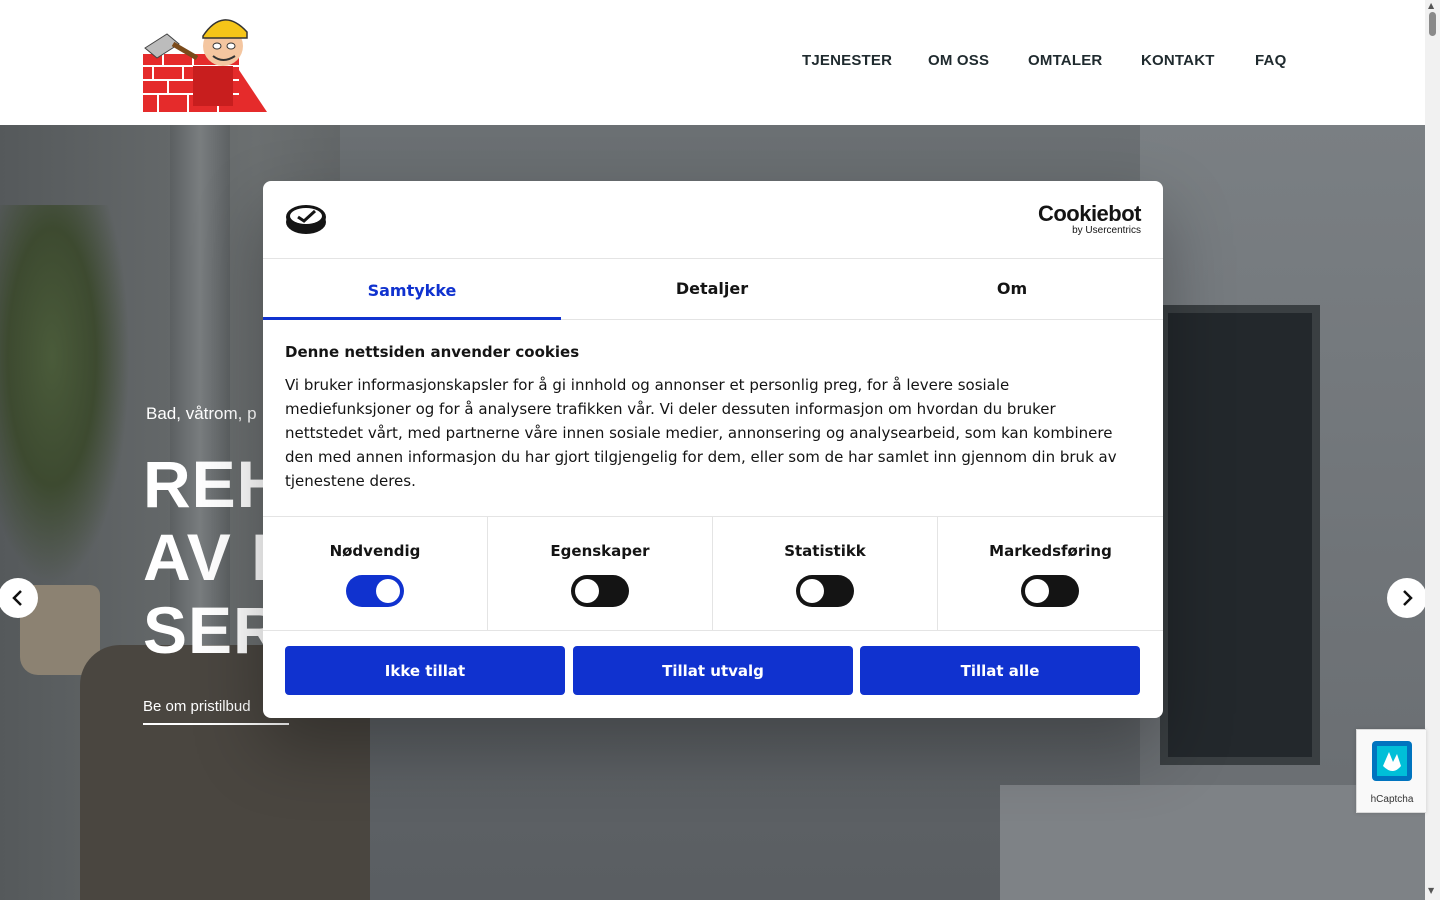 The image size is (1440, 900). Describe the element at coordinates (1392, 799) in the screenshot. I see `hcaptcha-label: hCaptcha` at that location.